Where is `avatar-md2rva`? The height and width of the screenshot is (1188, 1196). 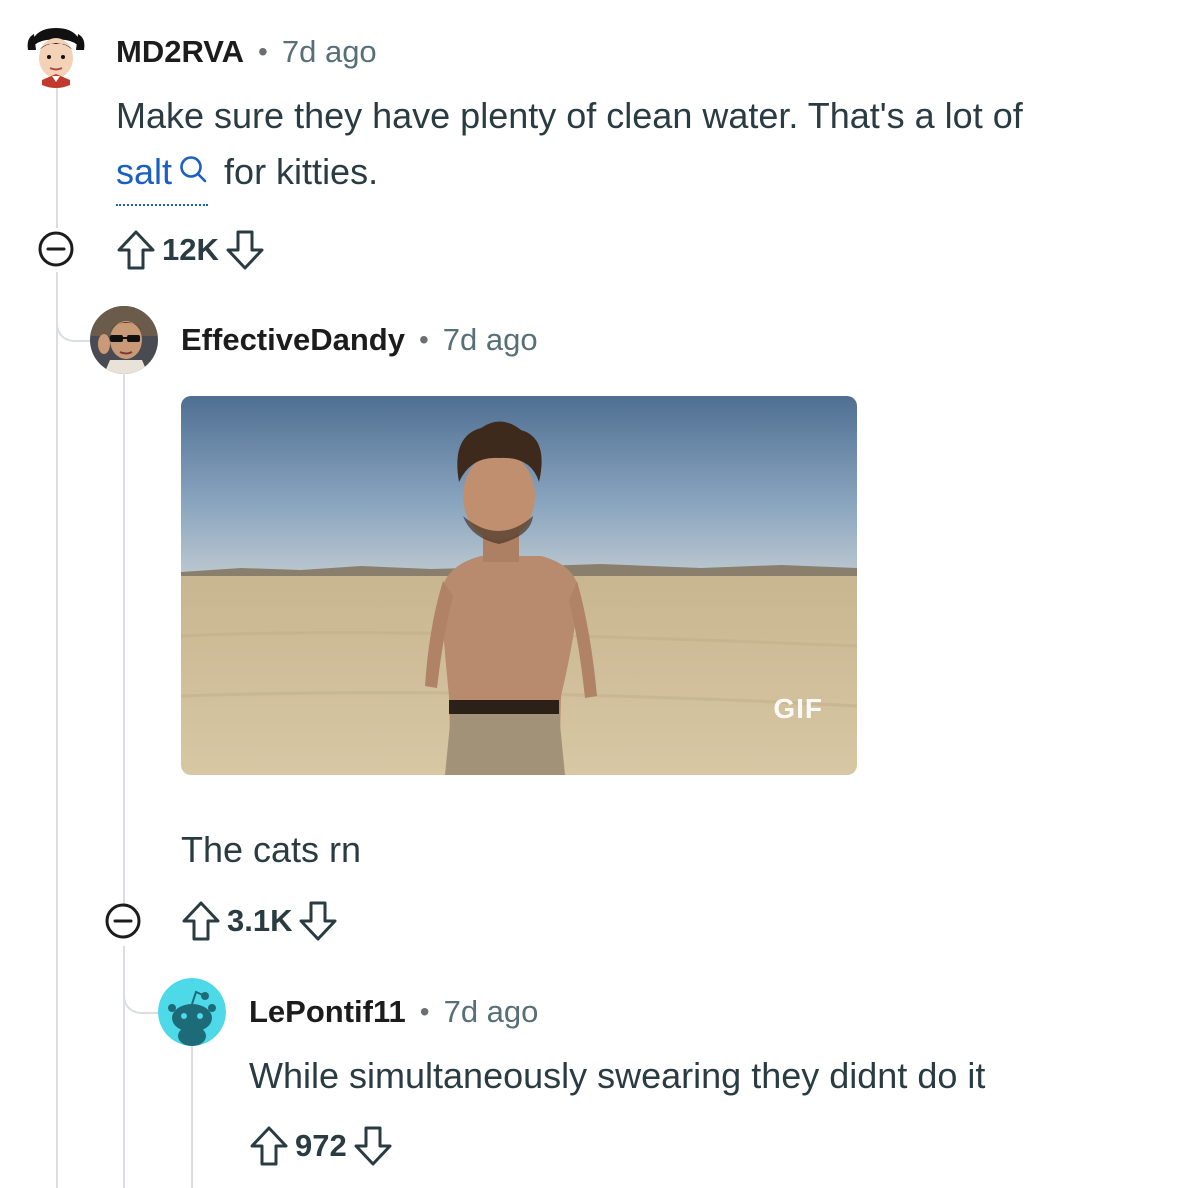 avatar-md2rva is located at coordinates (56, 54).